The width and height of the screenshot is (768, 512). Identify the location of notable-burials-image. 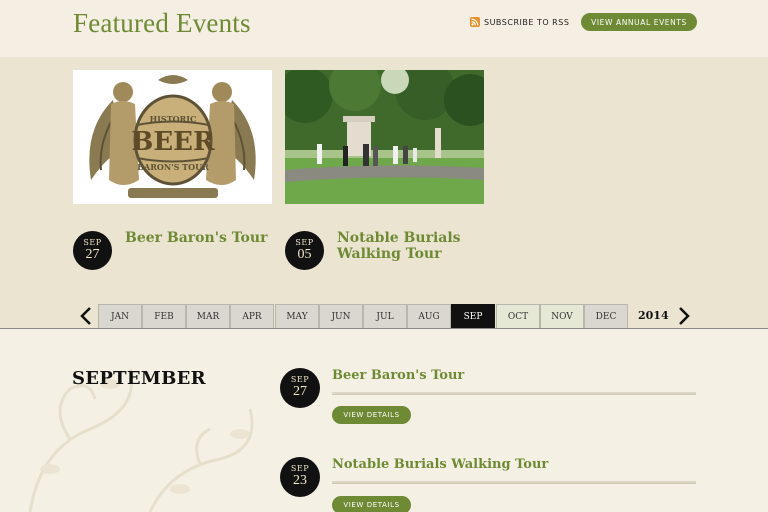
(384, 137).